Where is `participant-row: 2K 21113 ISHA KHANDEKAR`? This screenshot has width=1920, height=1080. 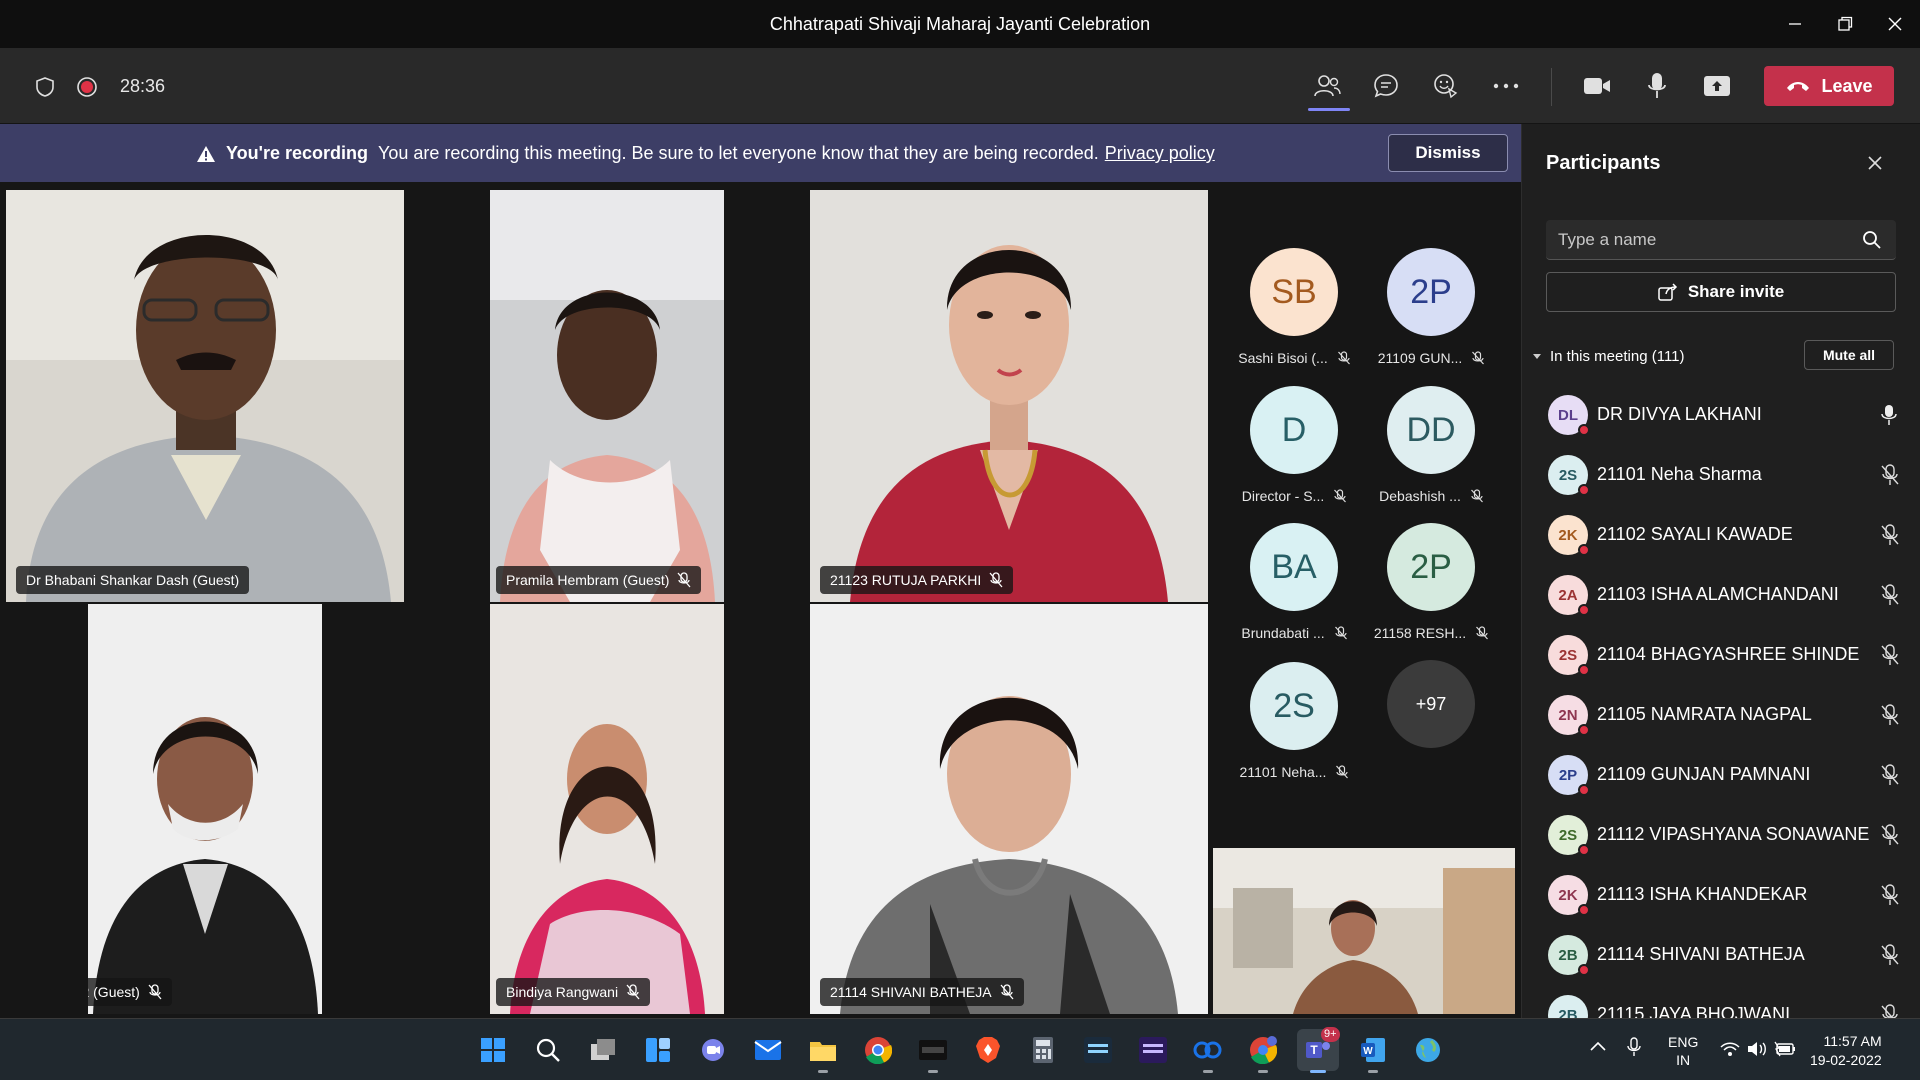 participant-row: 2K 21113 ISHA KHANDEKAR is located at coordinates (1721, 896).